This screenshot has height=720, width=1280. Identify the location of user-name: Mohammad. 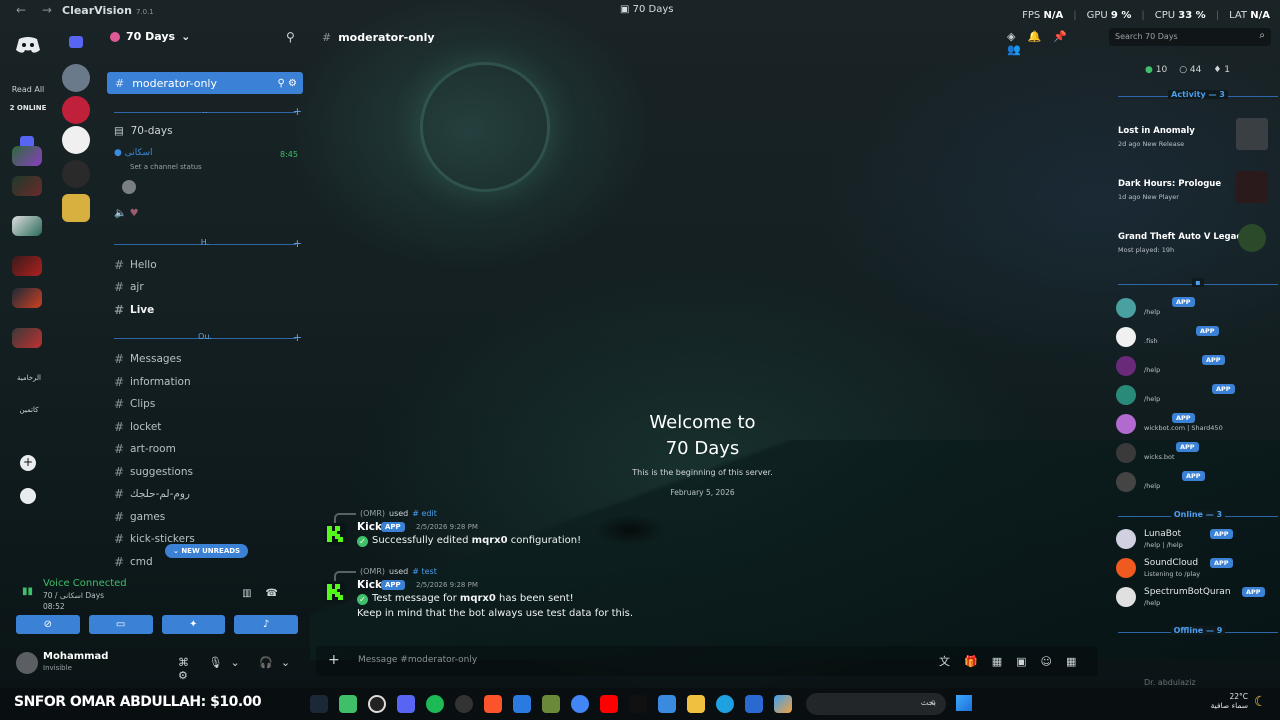
(75, 656).